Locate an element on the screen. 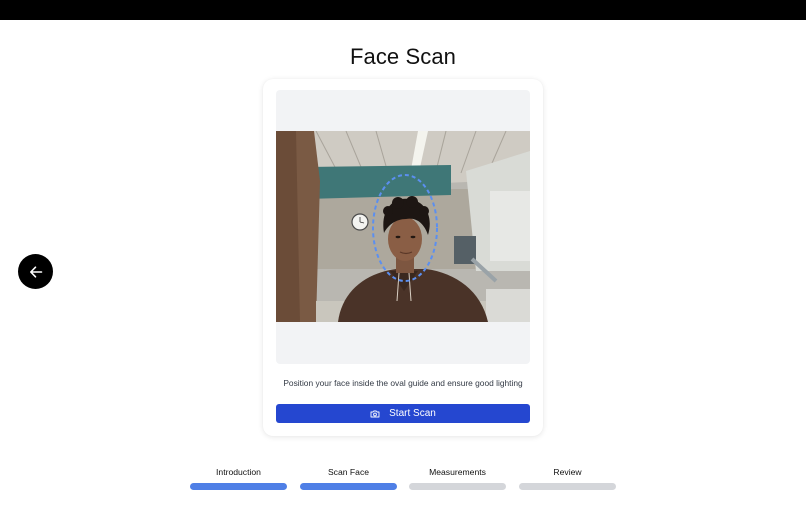 This screenshot has height=524, width=806. arrow-left-icon is located at coordinates (35, 271).